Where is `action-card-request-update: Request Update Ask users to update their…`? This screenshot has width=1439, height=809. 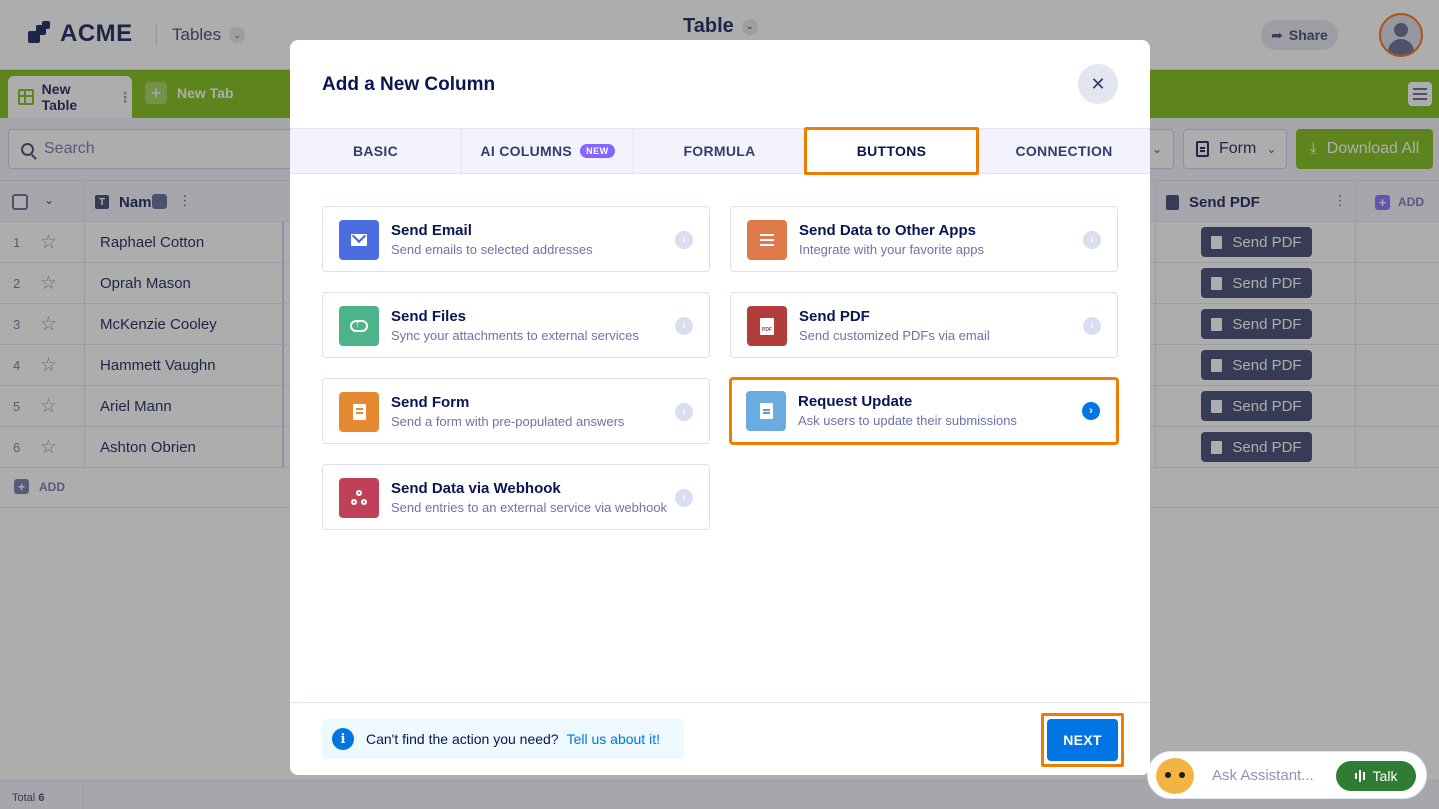
action-card-request-update: Request Update Ask users to update their… is located at coordinates (924, 411).